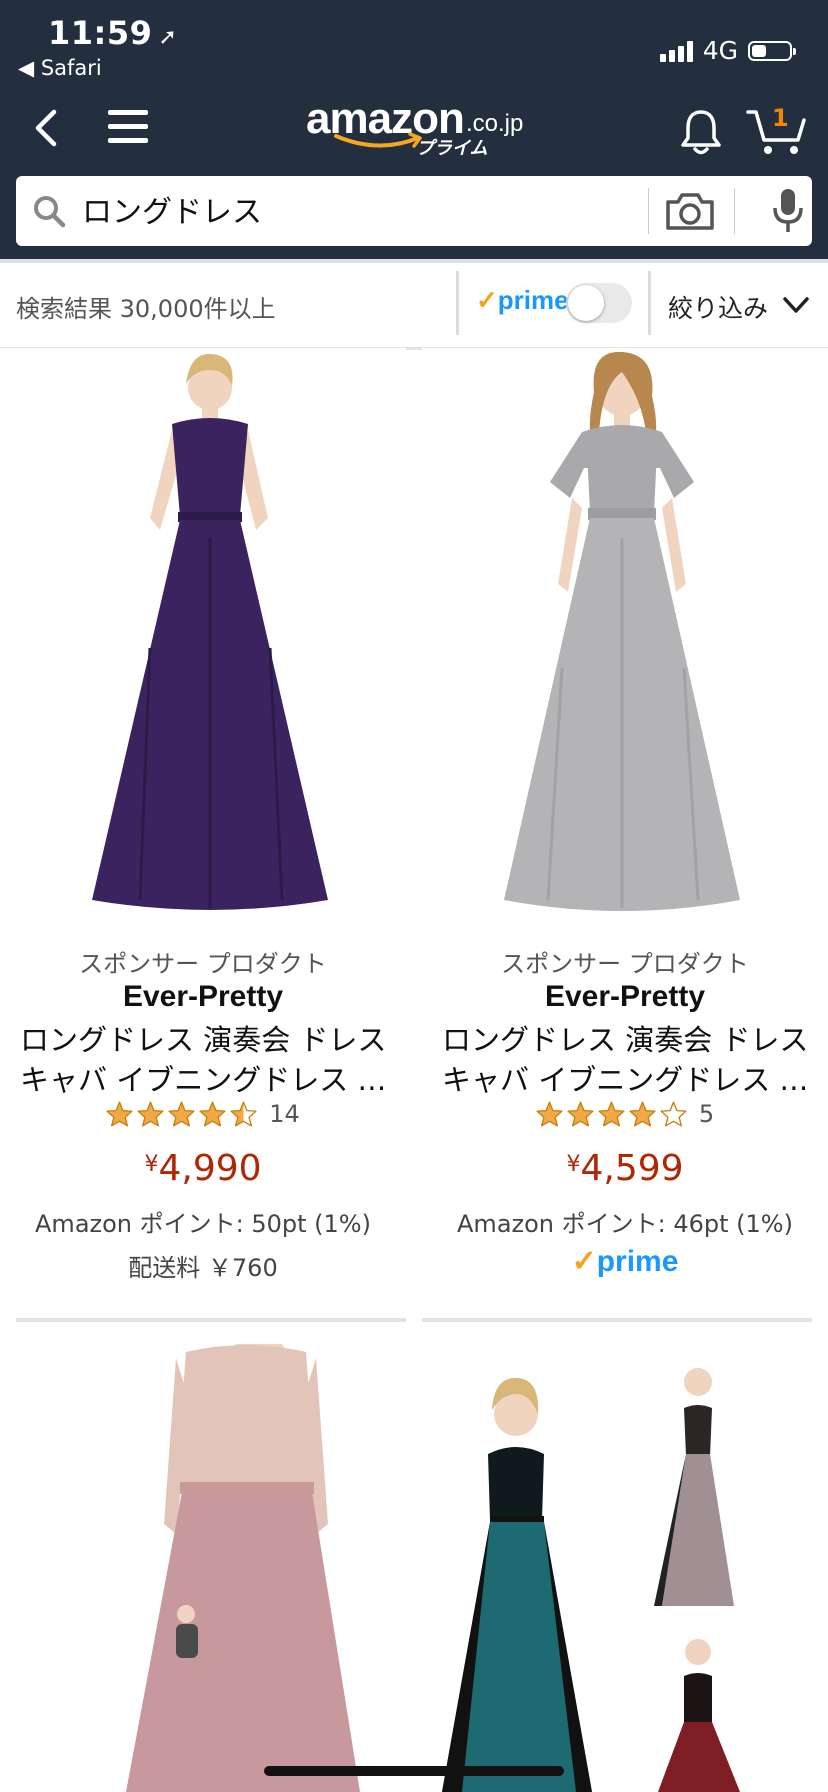 This screenshot has height=1792, width=828. What do you see at coordinates (788, 211) in the screenshot?
I see `microphone-icon` at bounding box center [788, 211].